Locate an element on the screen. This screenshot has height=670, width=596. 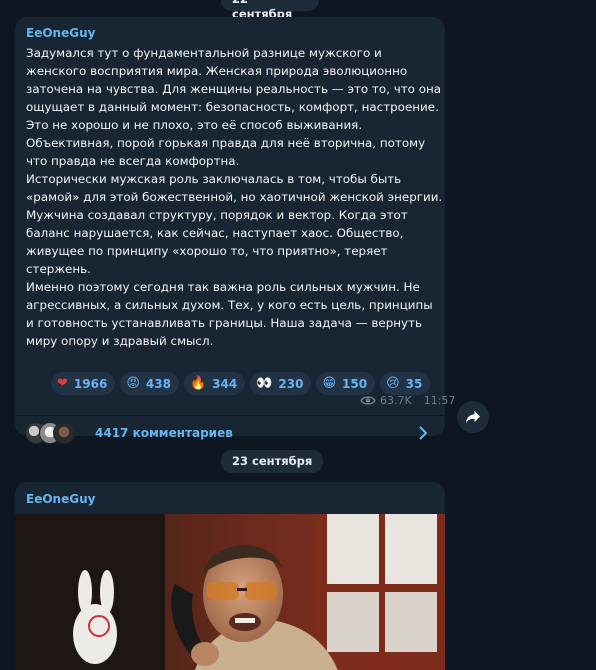
reaction-fire: 🔥 344 is located at coordinates (214, 383).